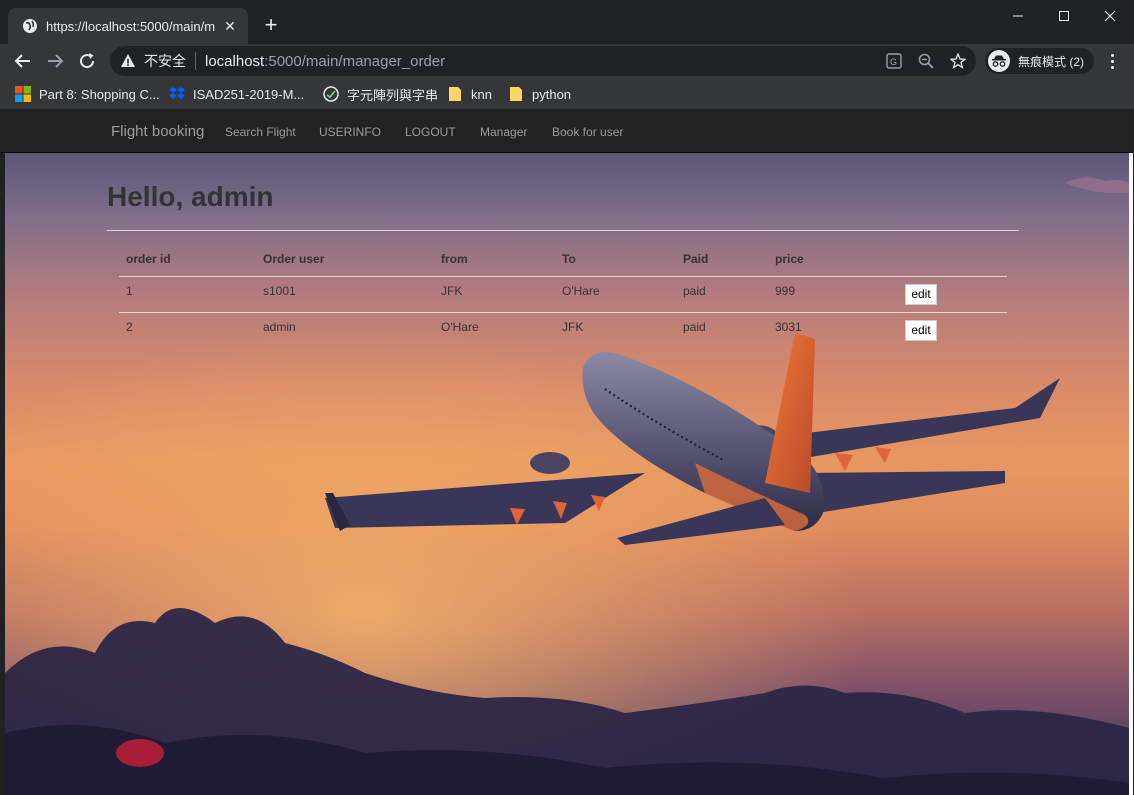 This screenshot has width=1134, height=795. Describe the element at coordinates (481, 94) in the screenshot. I see `bookmark-label: knn` at that location.